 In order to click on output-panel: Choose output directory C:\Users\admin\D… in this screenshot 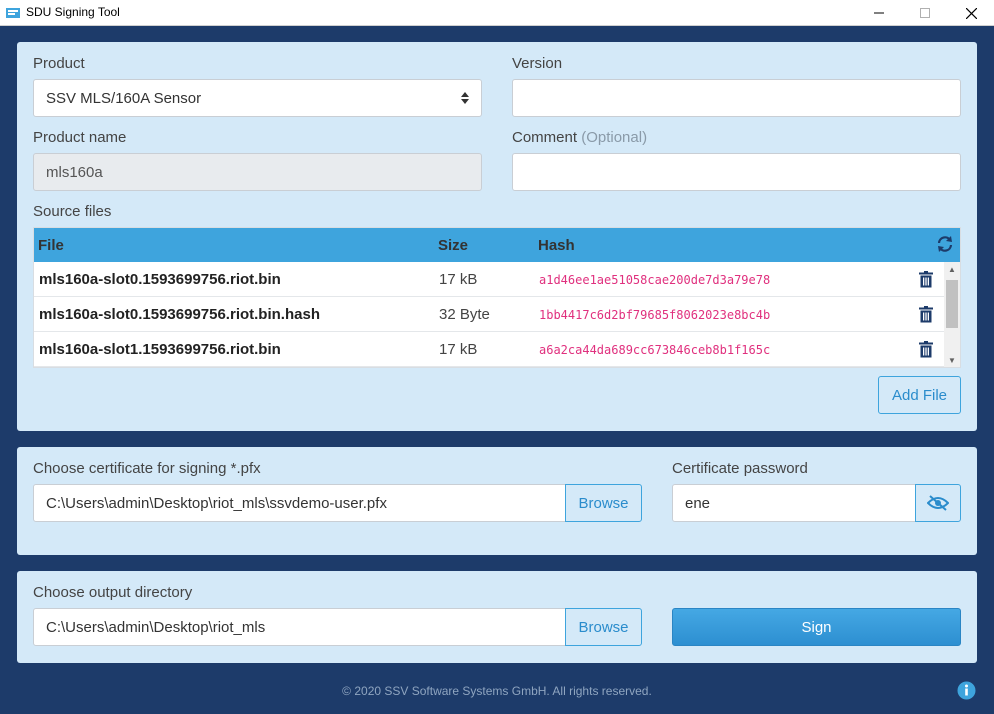, I will do `click(497, 617)`.